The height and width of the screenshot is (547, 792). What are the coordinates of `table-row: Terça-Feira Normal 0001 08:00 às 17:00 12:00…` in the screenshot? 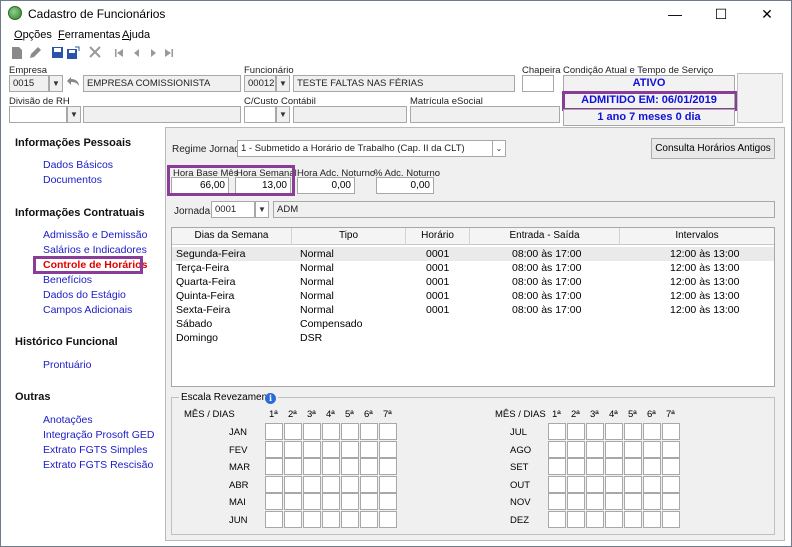 It's located at (473, 268).